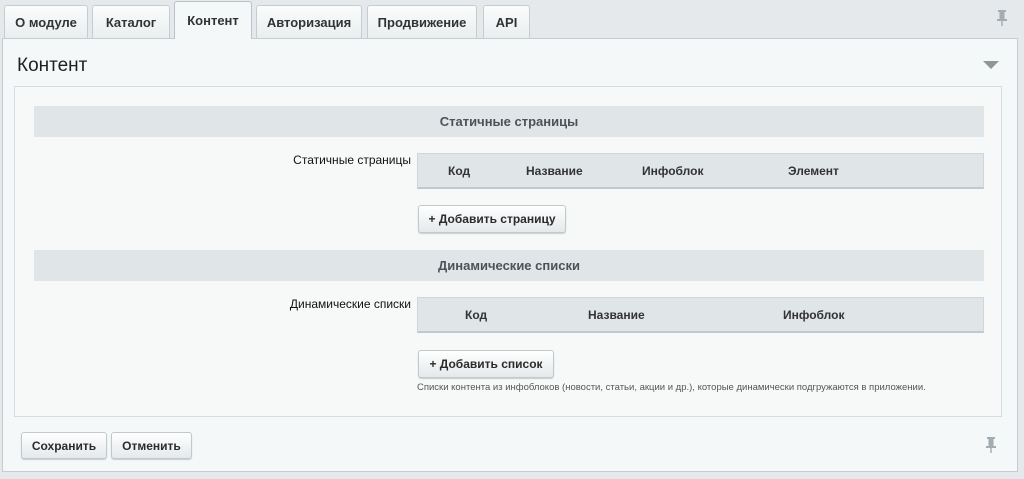  I want to click on add-list-button: + Добавить список, so click(486, 364).